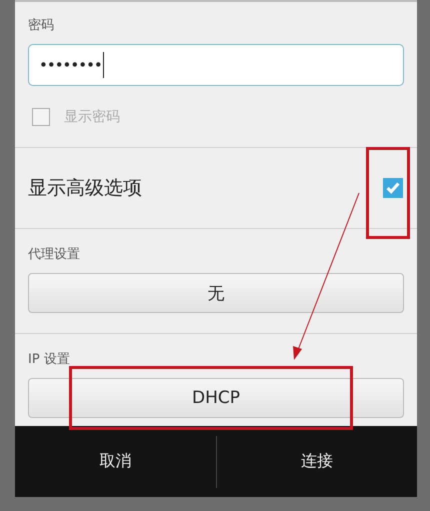  Describe the element at coordinates (216, 65) in the screenshot. I see `password-field: ••••••••` at that location.